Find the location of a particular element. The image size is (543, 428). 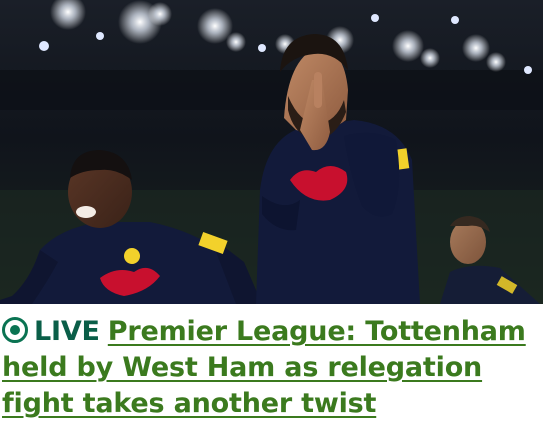

live-label: LIVE is located at coordinates (67, 331).